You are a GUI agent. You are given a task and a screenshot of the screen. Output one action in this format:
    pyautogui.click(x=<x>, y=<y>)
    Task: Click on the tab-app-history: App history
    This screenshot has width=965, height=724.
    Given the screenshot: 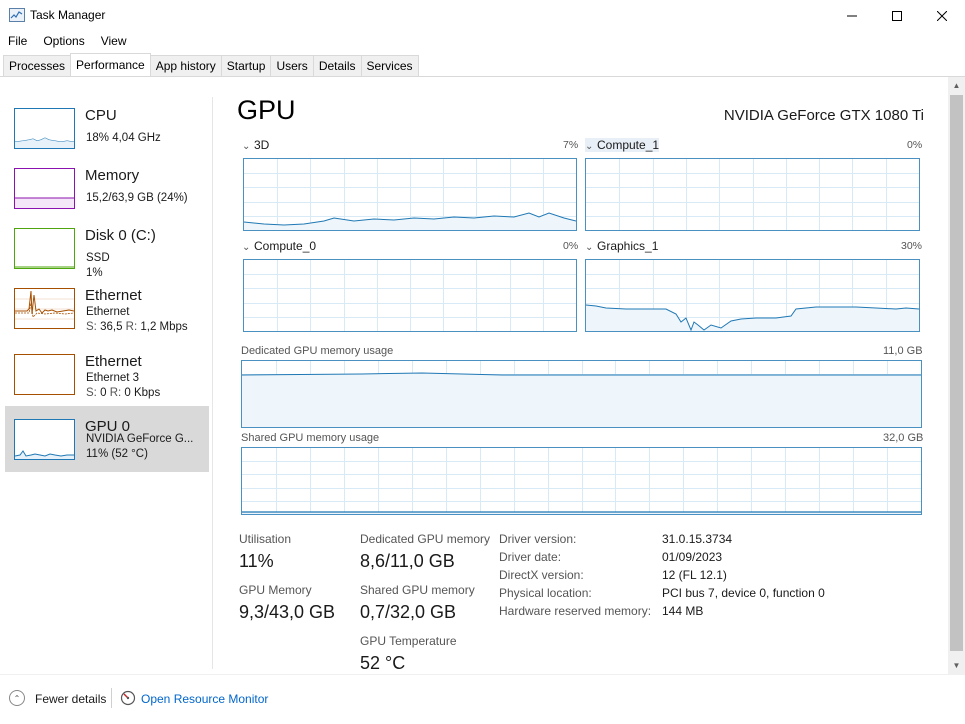 What is the action you would take?
    pyautogui.click(x=185, y=65)
    